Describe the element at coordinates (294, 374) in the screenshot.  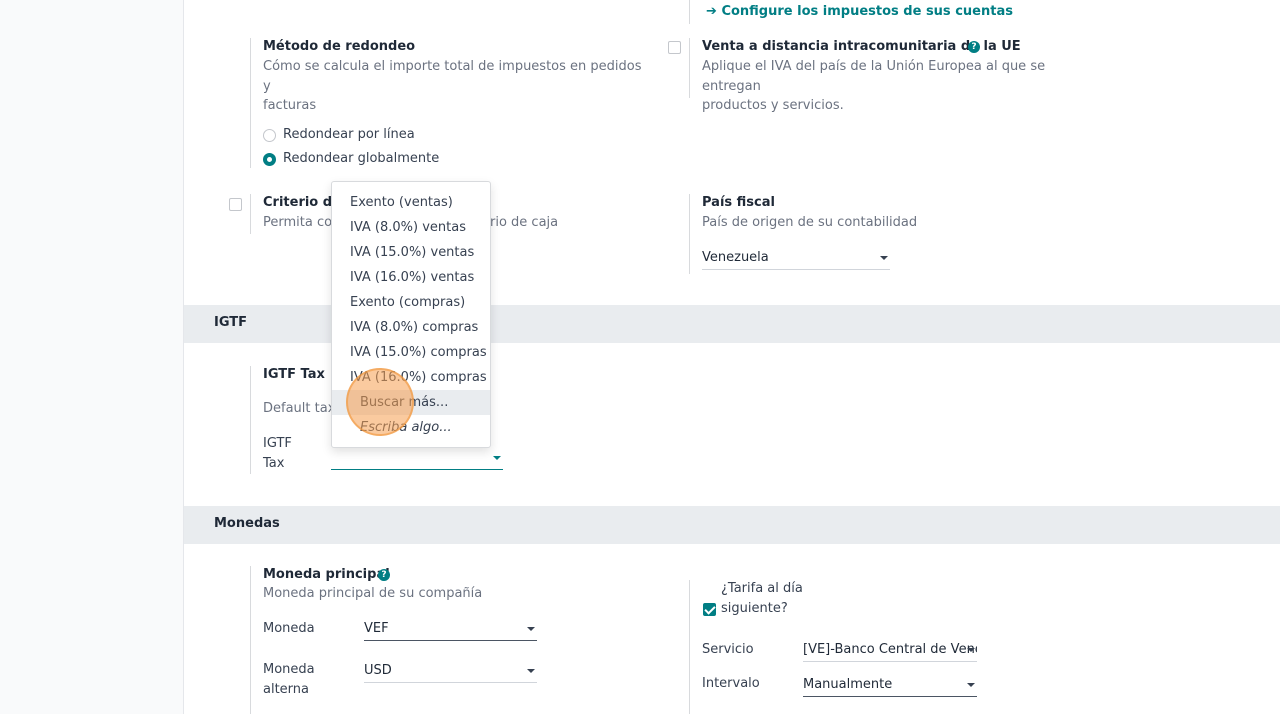
I see `igtf-tax-title: IGTF Tax` at that location.